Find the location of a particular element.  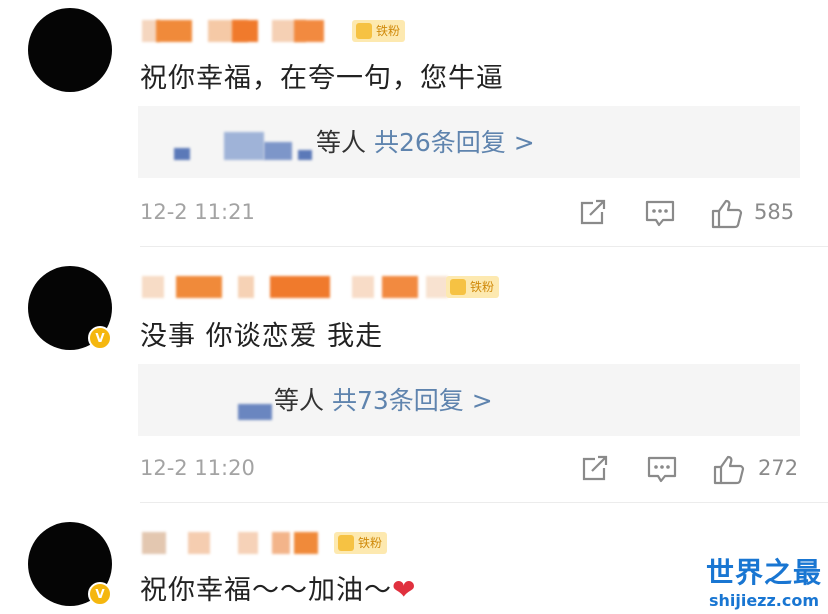

like-count: 272 is located at coordinates (778, 468).